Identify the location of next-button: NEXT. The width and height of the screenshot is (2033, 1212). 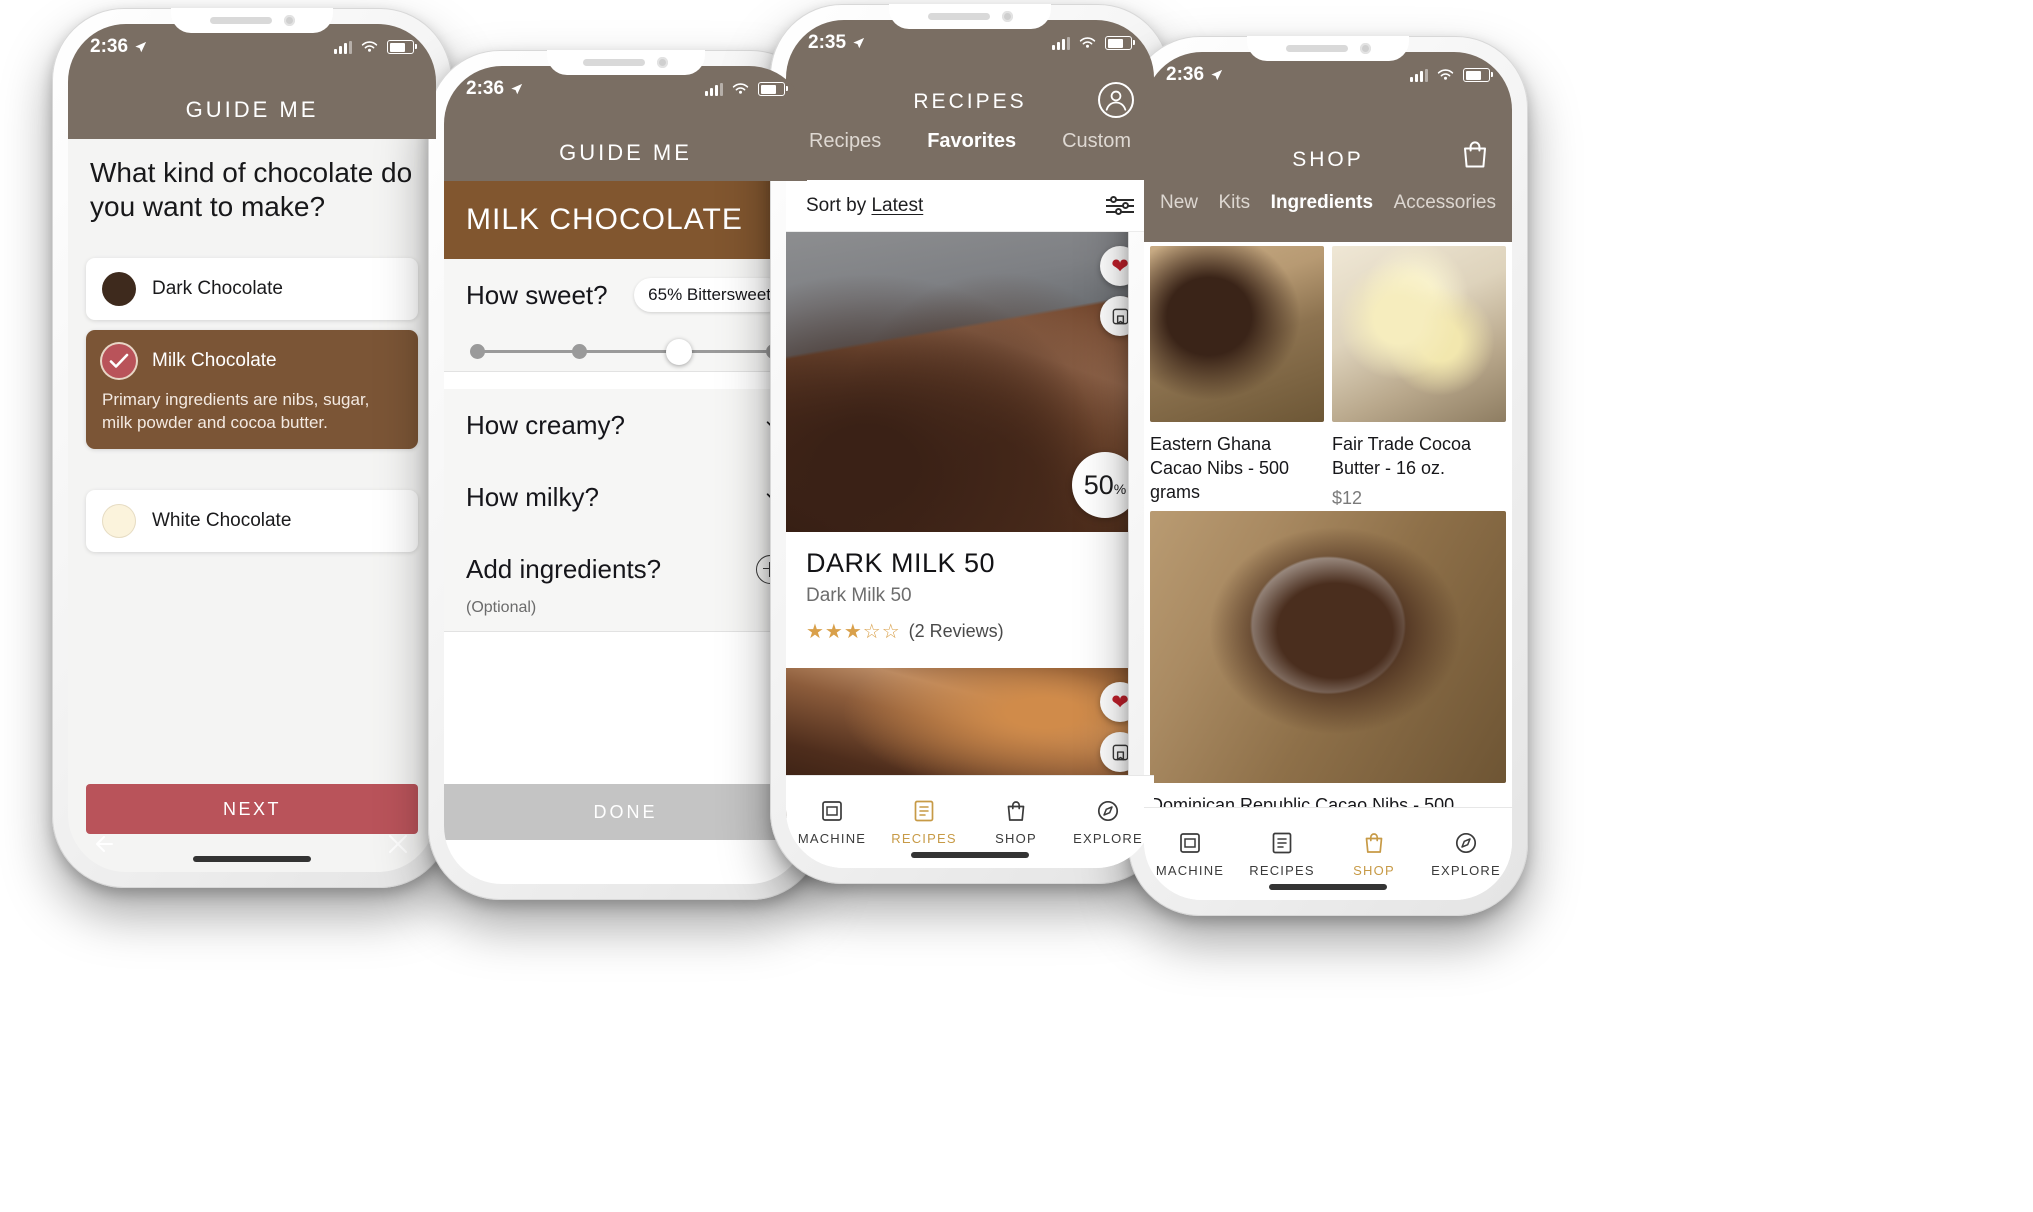
(252, 809).